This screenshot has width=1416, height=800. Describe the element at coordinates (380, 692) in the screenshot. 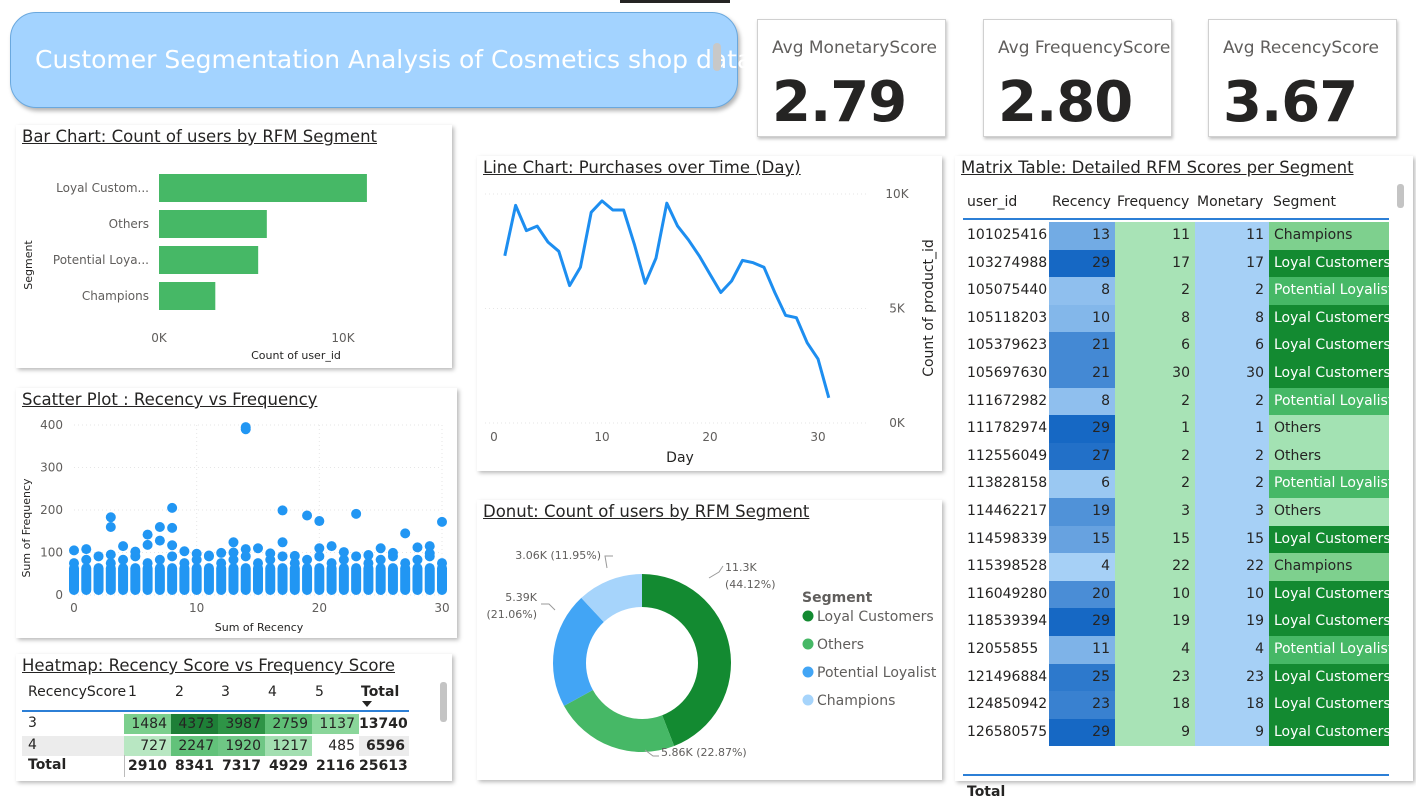

I see `heatmap-total-header: Total` at that location.